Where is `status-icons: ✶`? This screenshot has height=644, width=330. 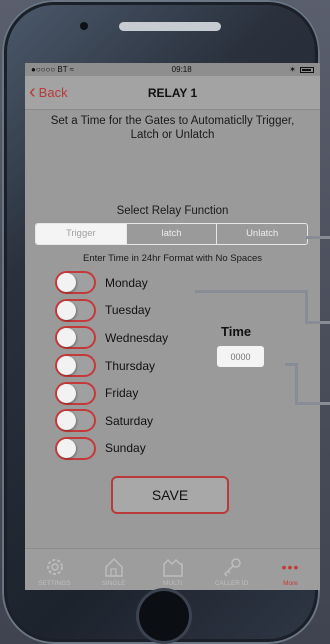 status-icons: ✶ is located at coordinates (301, 69).